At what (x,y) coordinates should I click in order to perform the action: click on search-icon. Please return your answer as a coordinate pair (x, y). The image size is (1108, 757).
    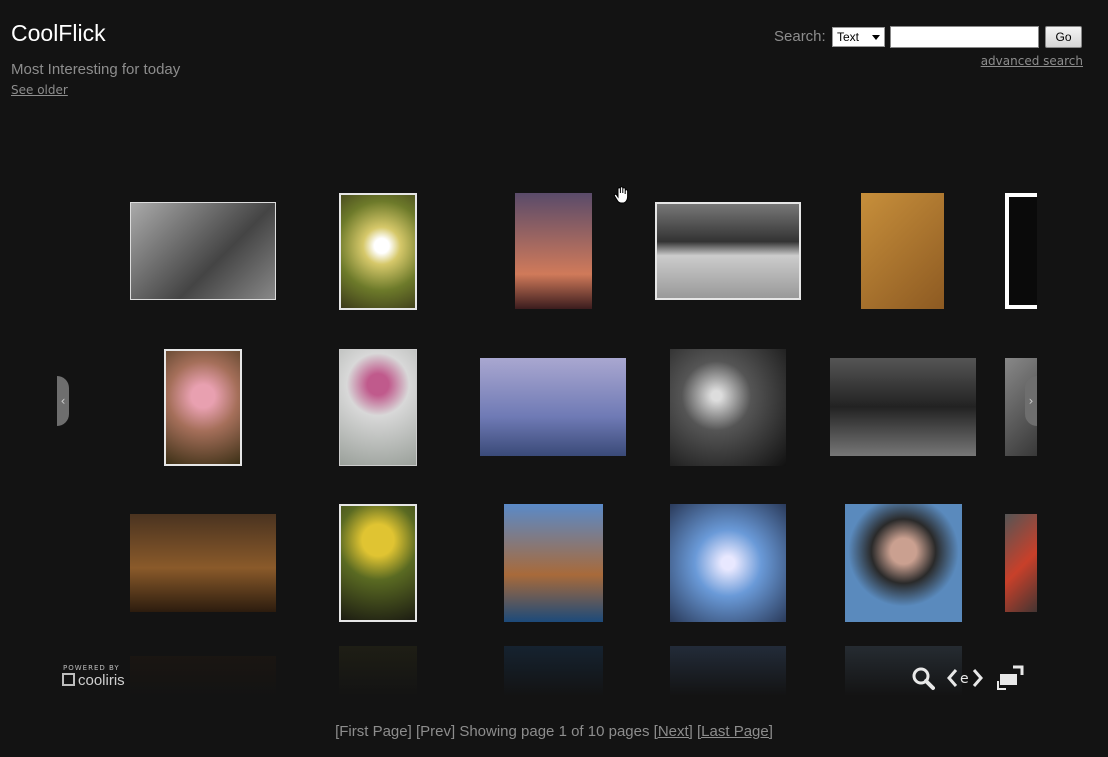
    Looking at the image, I should click on (923, 678).